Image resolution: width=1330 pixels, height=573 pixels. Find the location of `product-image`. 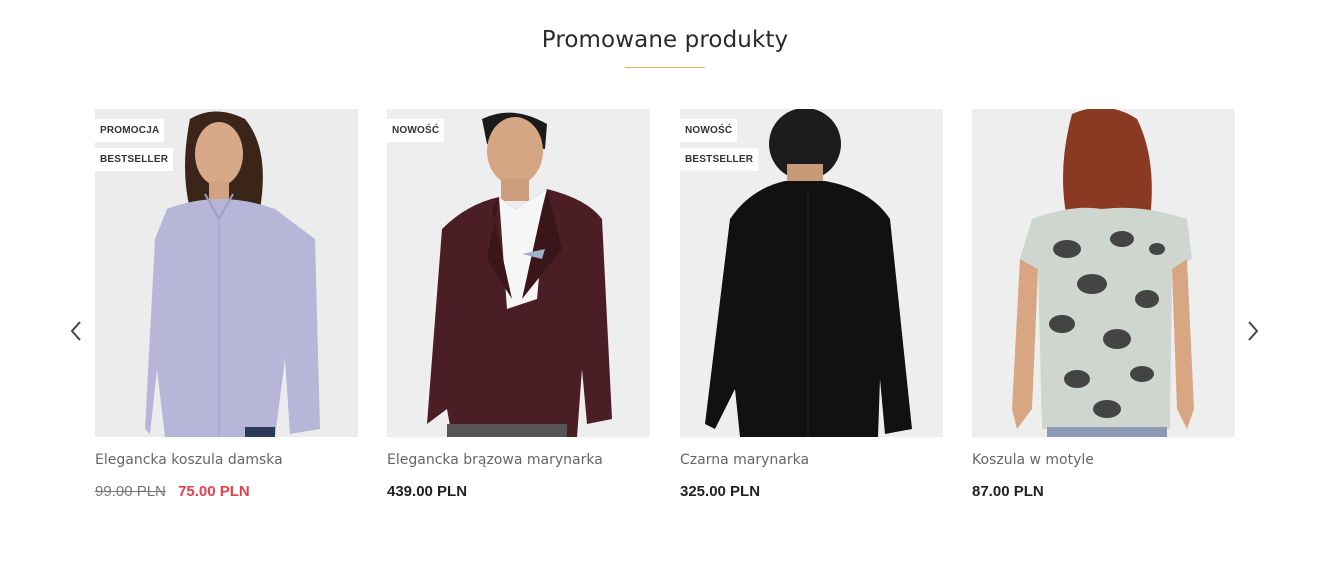

product-image is located at coordinates (1103, 273).